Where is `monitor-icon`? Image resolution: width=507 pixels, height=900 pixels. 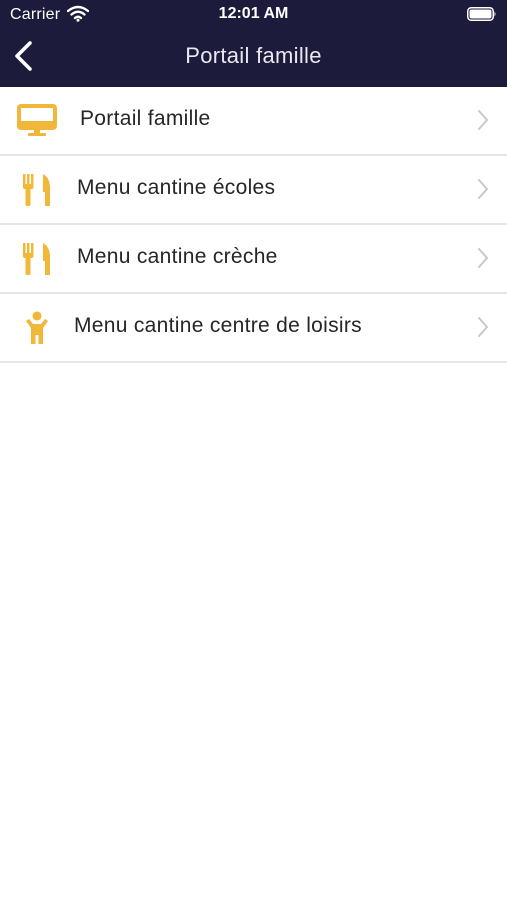
monitor-icon is located at coordinates (37, 120).